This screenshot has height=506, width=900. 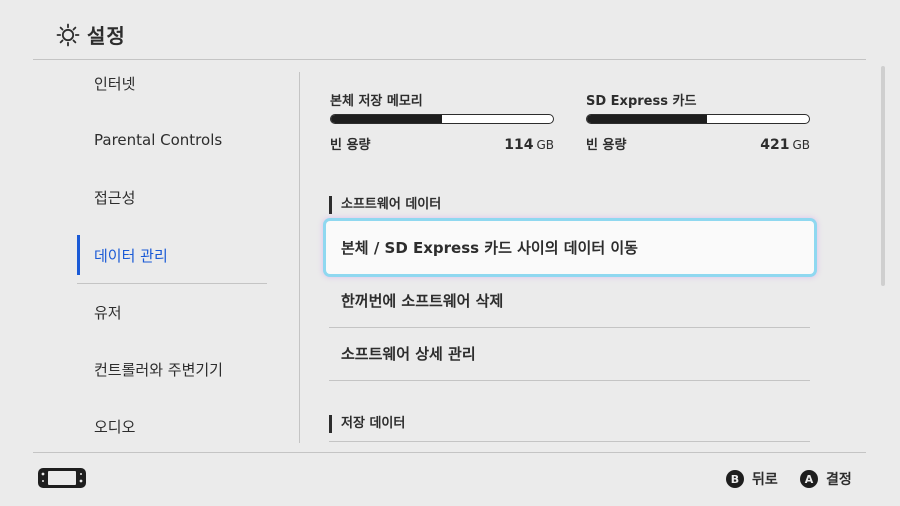 I want to click on internal-storage-bar, so click(x=442, y=119).